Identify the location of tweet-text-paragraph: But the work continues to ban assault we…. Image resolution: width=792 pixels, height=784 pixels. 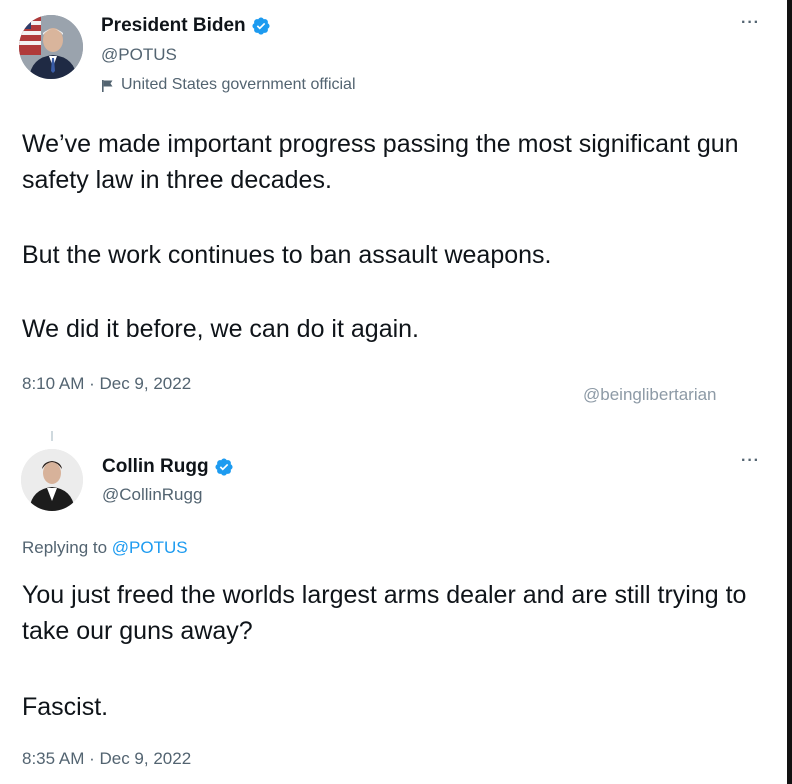
(287, 255).